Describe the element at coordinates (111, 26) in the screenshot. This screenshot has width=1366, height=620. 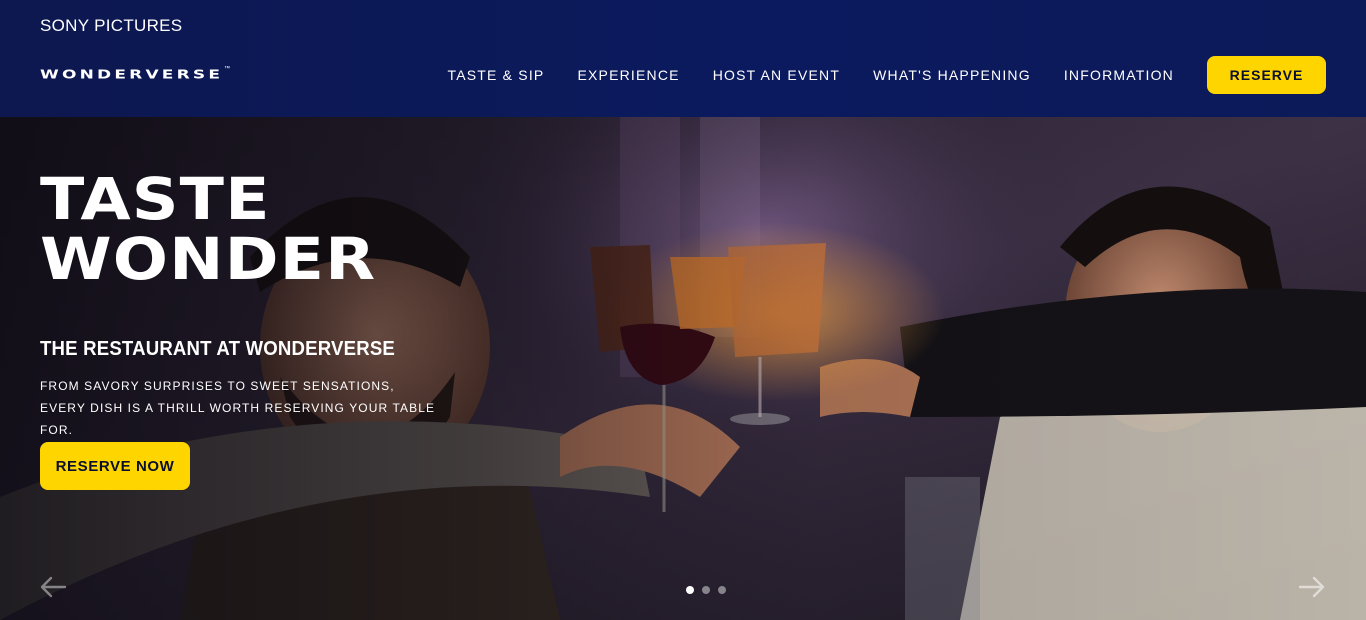
I see `sony-pictures-brand: SONY PICTURES` at that location.